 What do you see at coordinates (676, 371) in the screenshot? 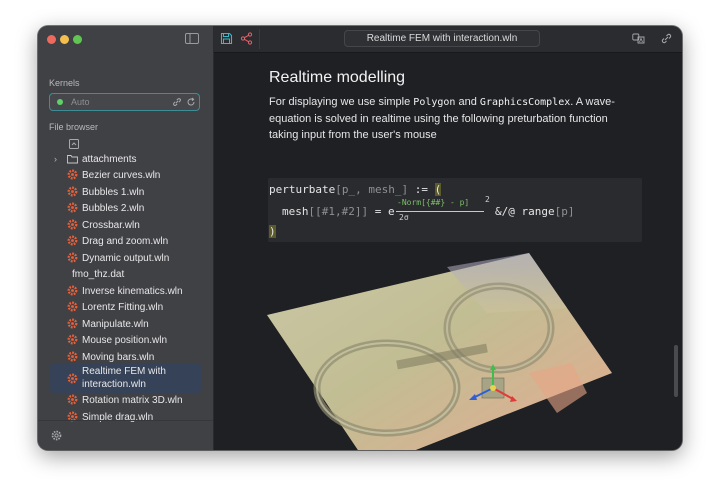
I see `vertical-scrollbar` at bounding box center [676, 371].